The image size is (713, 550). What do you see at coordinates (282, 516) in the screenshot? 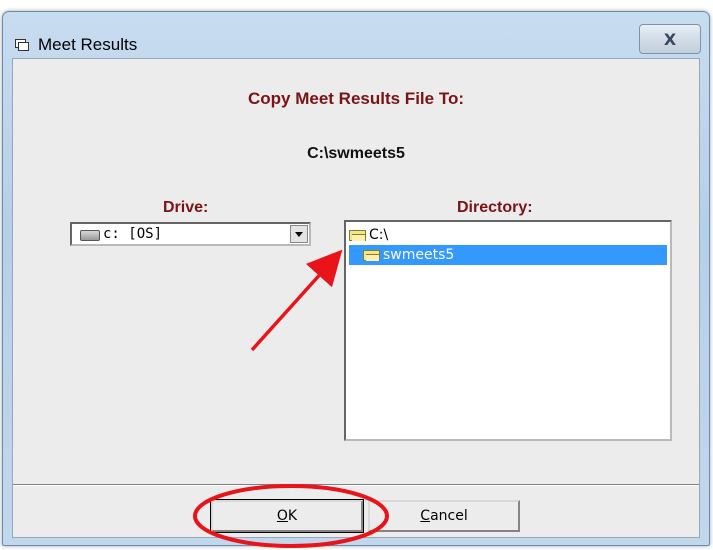
I see `ok-mnemonic: O` at bounding box center [282, 516].